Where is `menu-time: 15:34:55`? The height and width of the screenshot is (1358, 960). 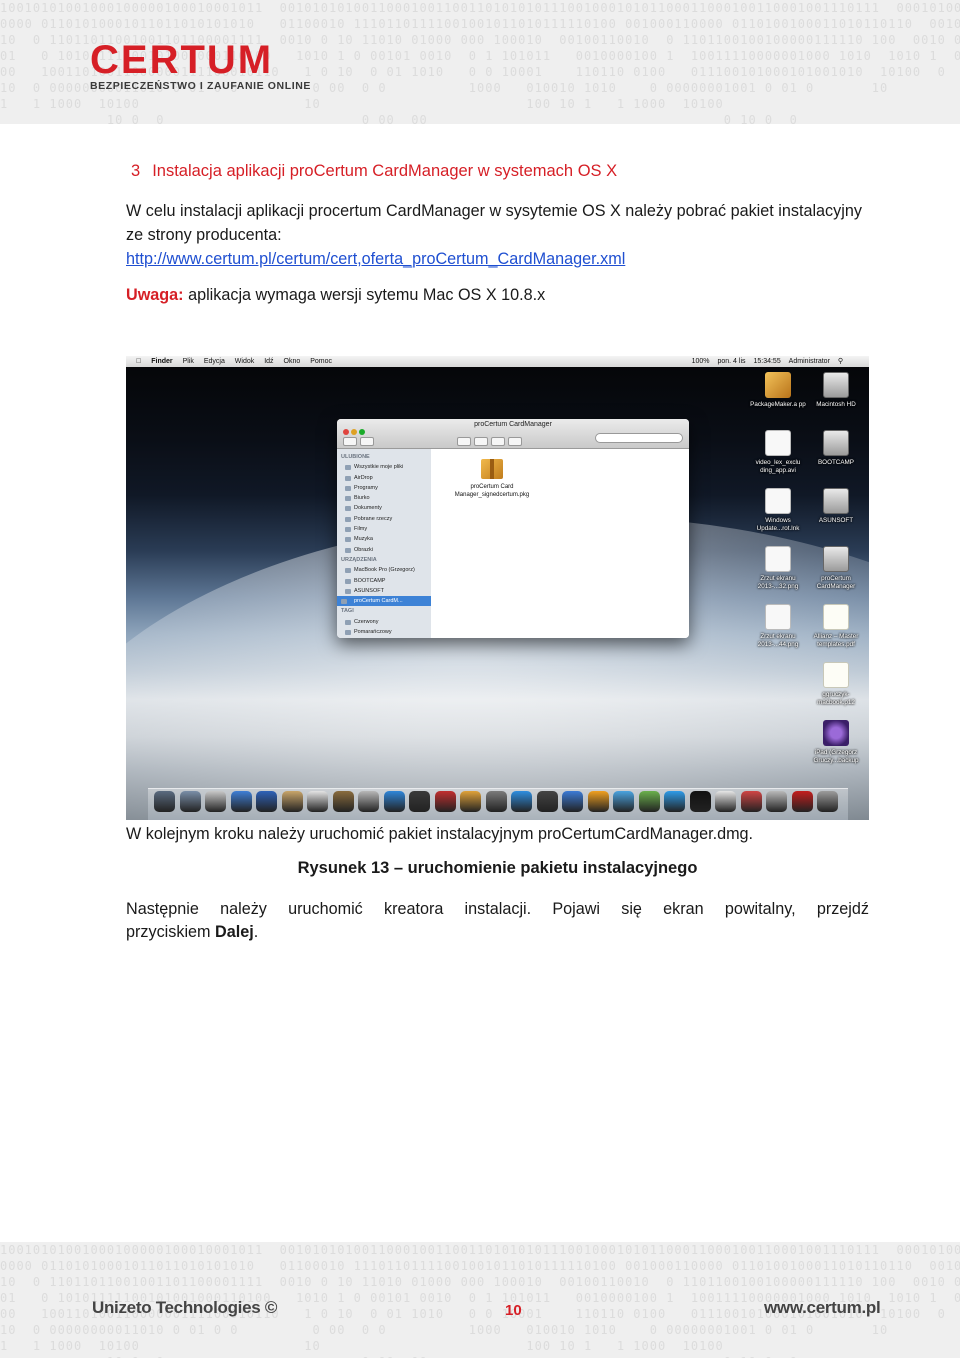
menu-time: 15:34:55 is located at coordinates (767, 361).